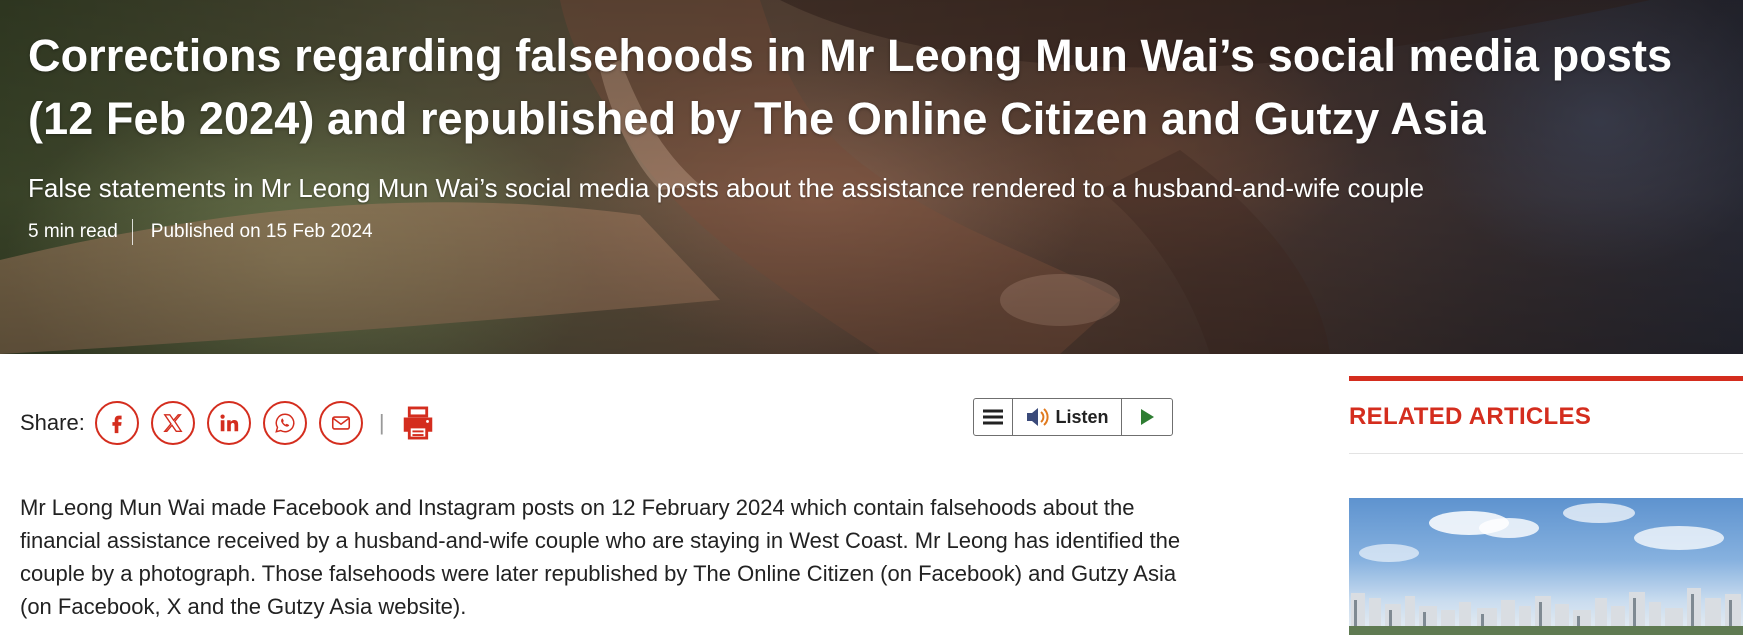 Image resolution: width=1743 pixels, height=635 pixels. I want to click on listen-menu-button, so click(993, 417).